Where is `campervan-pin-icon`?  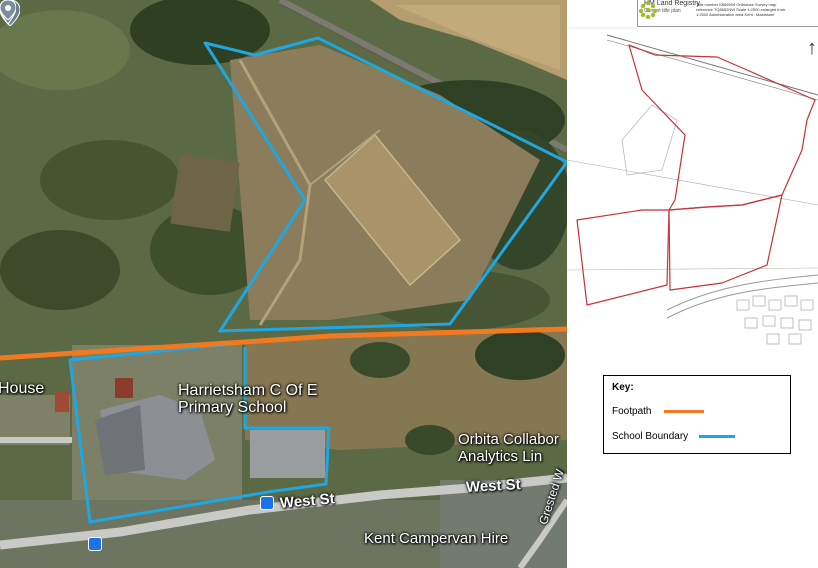
campervan-pin-icon is located at coordinates (8, 10).